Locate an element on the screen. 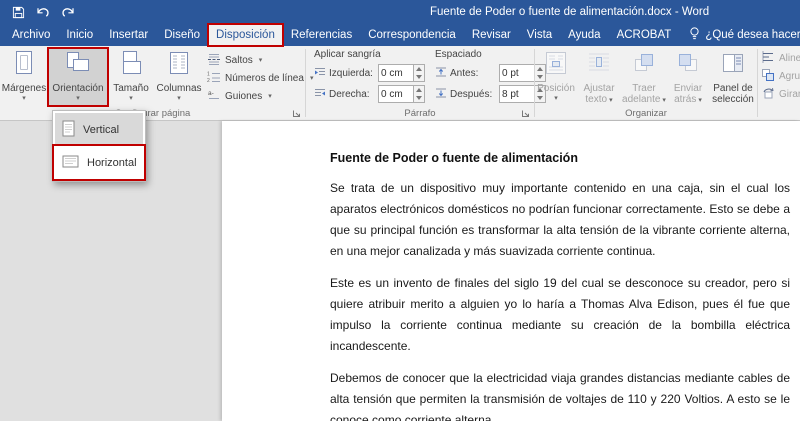  tab-disposicion: Disposición is located at coordinates (245, 35).